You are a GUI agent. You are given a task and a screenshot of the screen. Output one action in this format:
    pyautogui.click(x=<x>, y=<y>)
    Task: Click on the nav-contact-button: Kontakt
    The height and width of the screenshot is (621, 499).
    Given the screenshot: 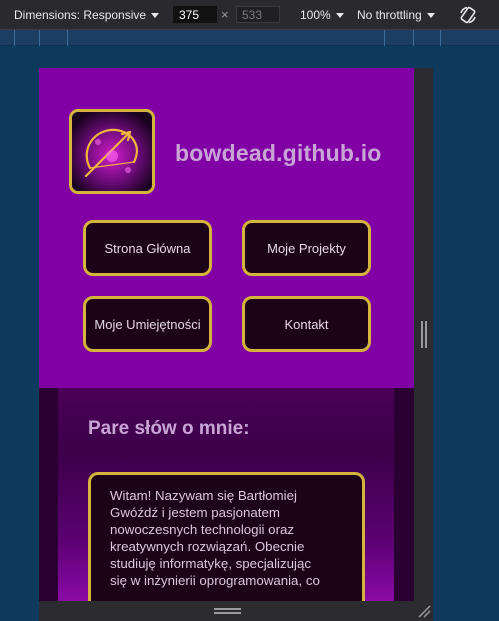 What is the action you would take?
    pyautogui.click(x=306, y=324)
    